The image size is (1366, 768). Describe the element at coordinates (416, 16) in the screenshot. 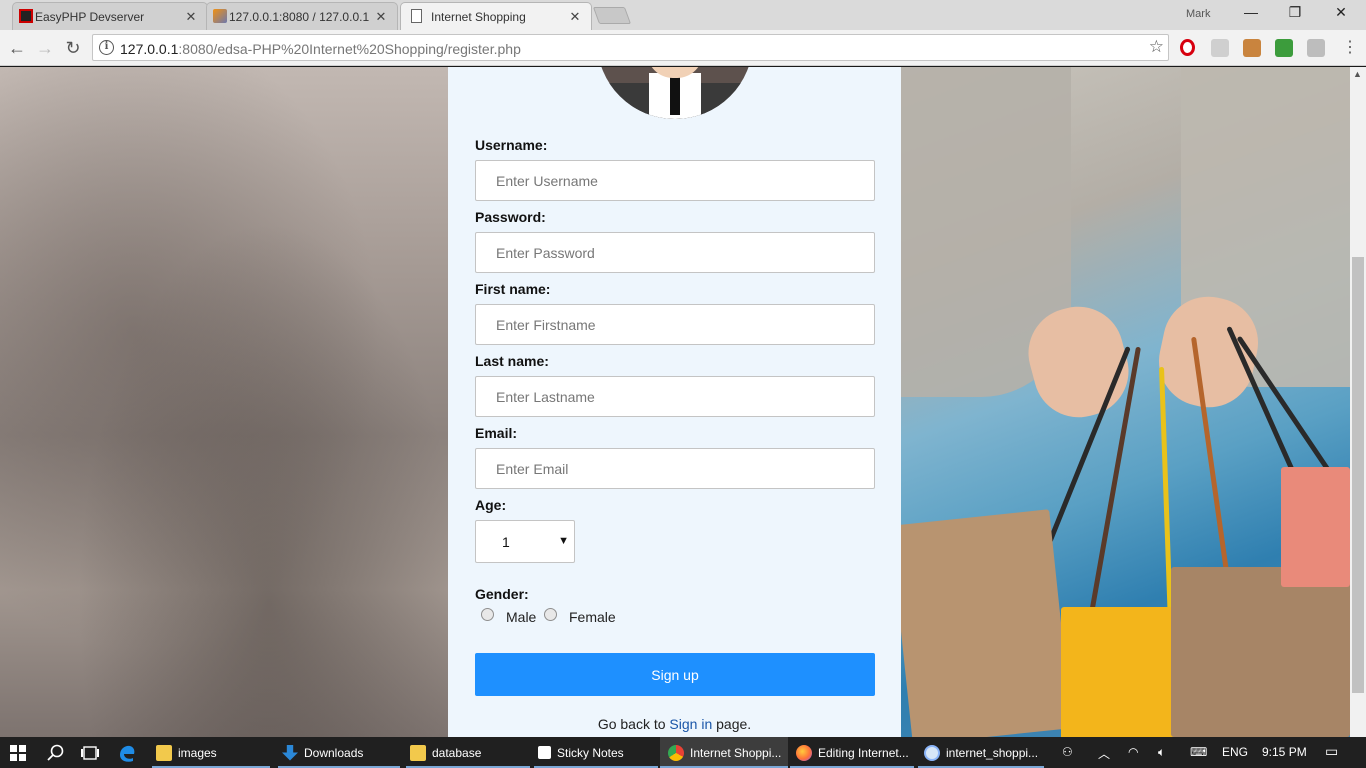

I see `document-icon` at that location.